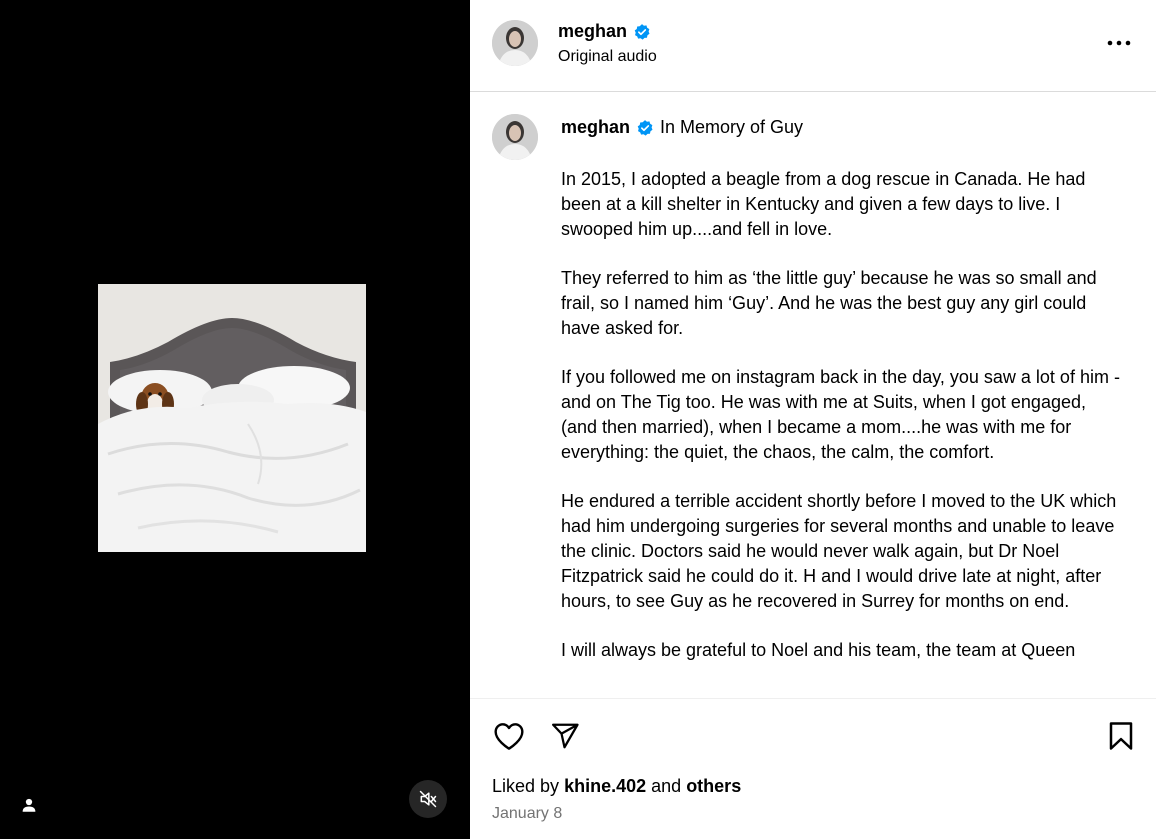 The height and width of the screenshot is (839, 1156). What do you see at coordinates (527, 814) in the screenshot?
I see `post-date: January 8` at bounding box center [527, 814].